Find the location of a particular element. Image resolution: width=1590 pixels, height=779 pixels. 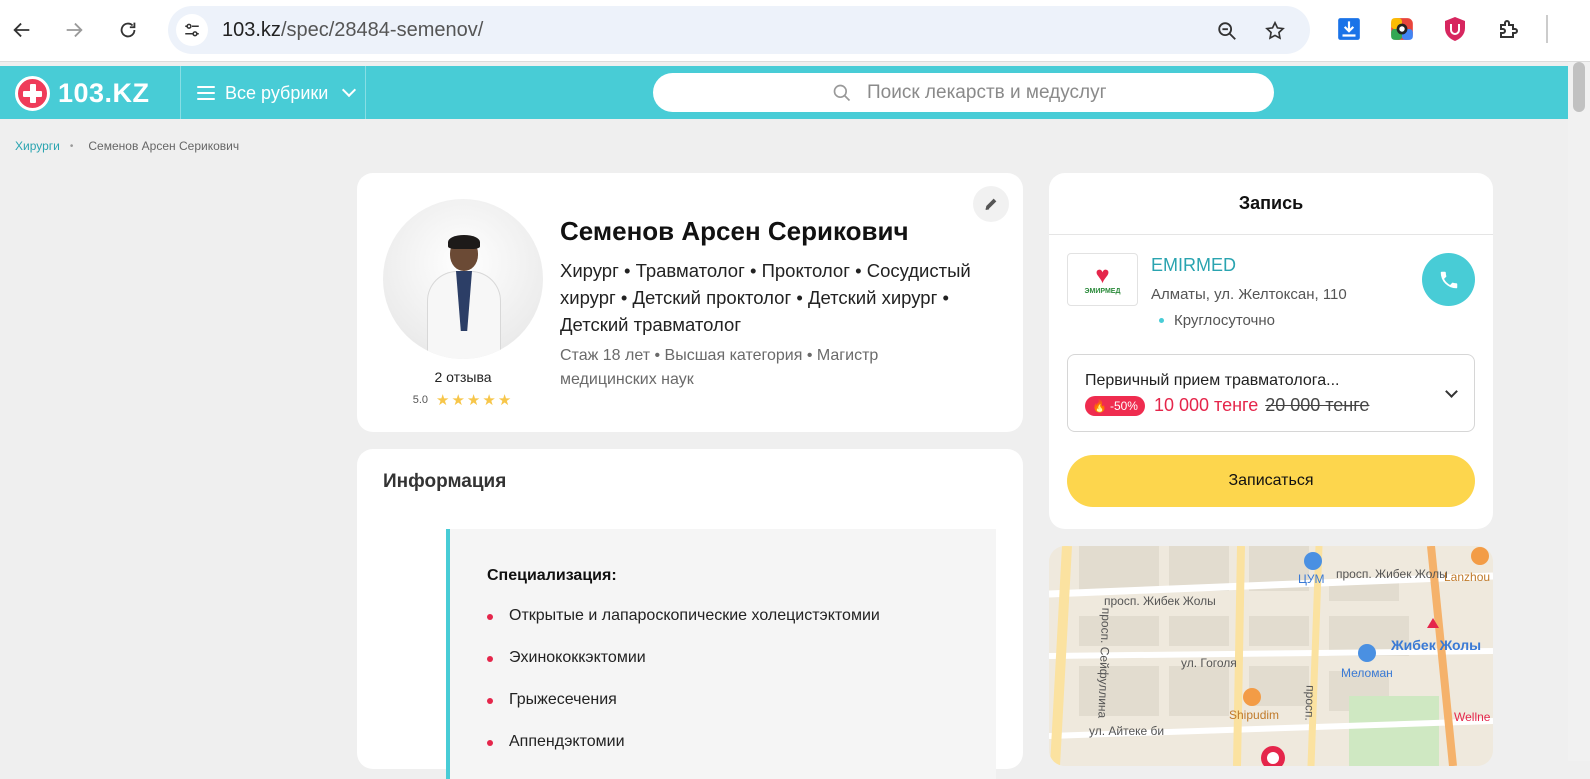

tune-icon is located at coordinates (192, 30).